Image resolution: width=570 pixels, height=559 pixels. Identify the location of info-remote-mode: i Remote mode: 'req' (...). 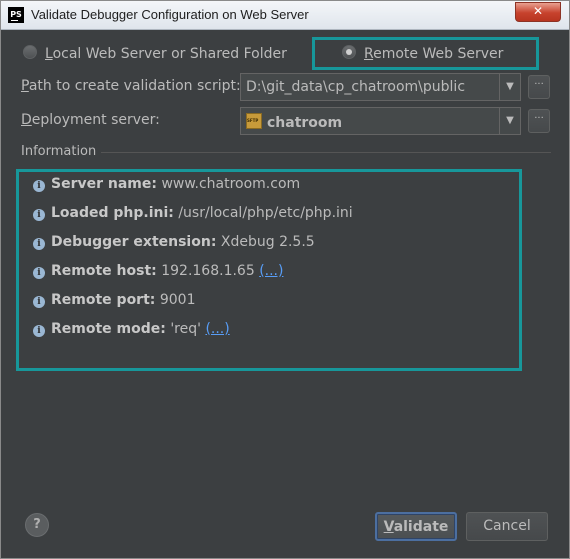
(131, 329).